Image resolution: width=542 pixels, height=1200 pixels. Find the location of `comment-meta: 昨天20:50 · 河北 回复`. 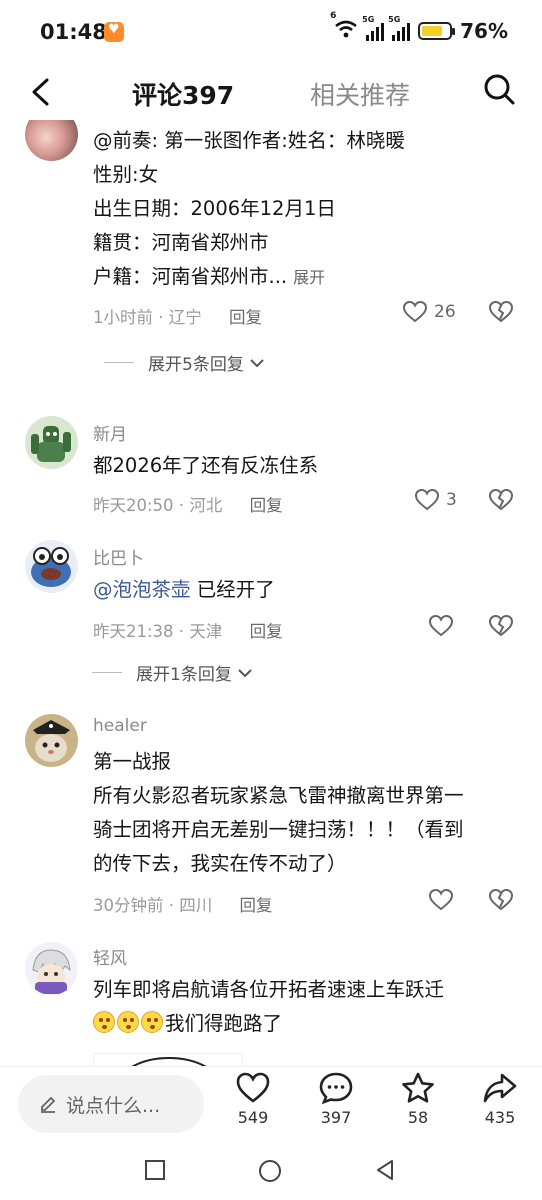

comment-meta: 昨天20:50 · 河北 回复 is located at coordinates (188, 505).